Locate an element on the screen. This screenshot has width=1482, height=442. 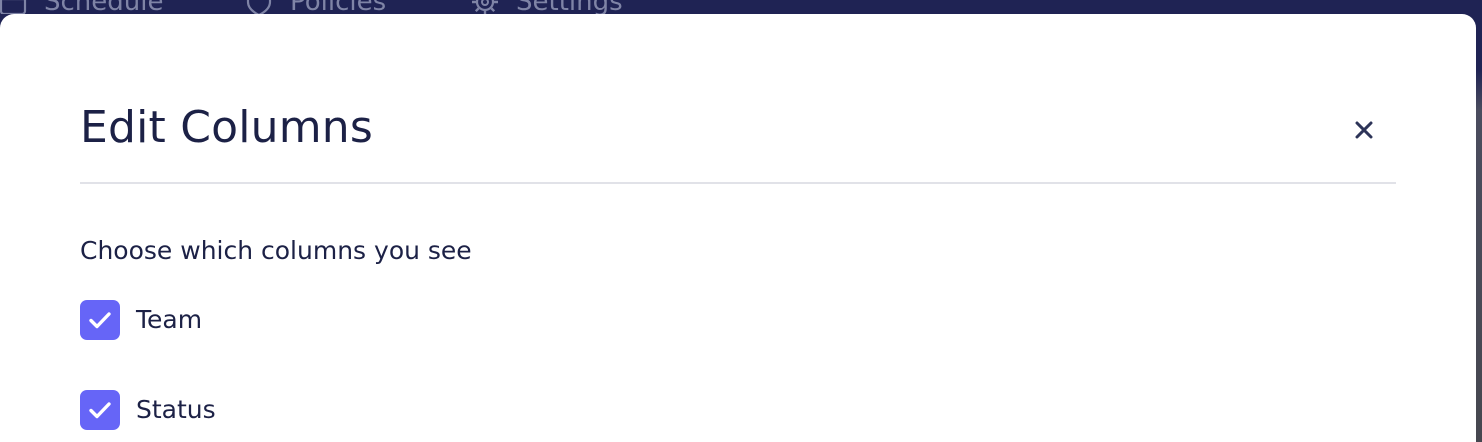
modal-subtitle: Choose which columns you see is located at coordinates (276, 250).